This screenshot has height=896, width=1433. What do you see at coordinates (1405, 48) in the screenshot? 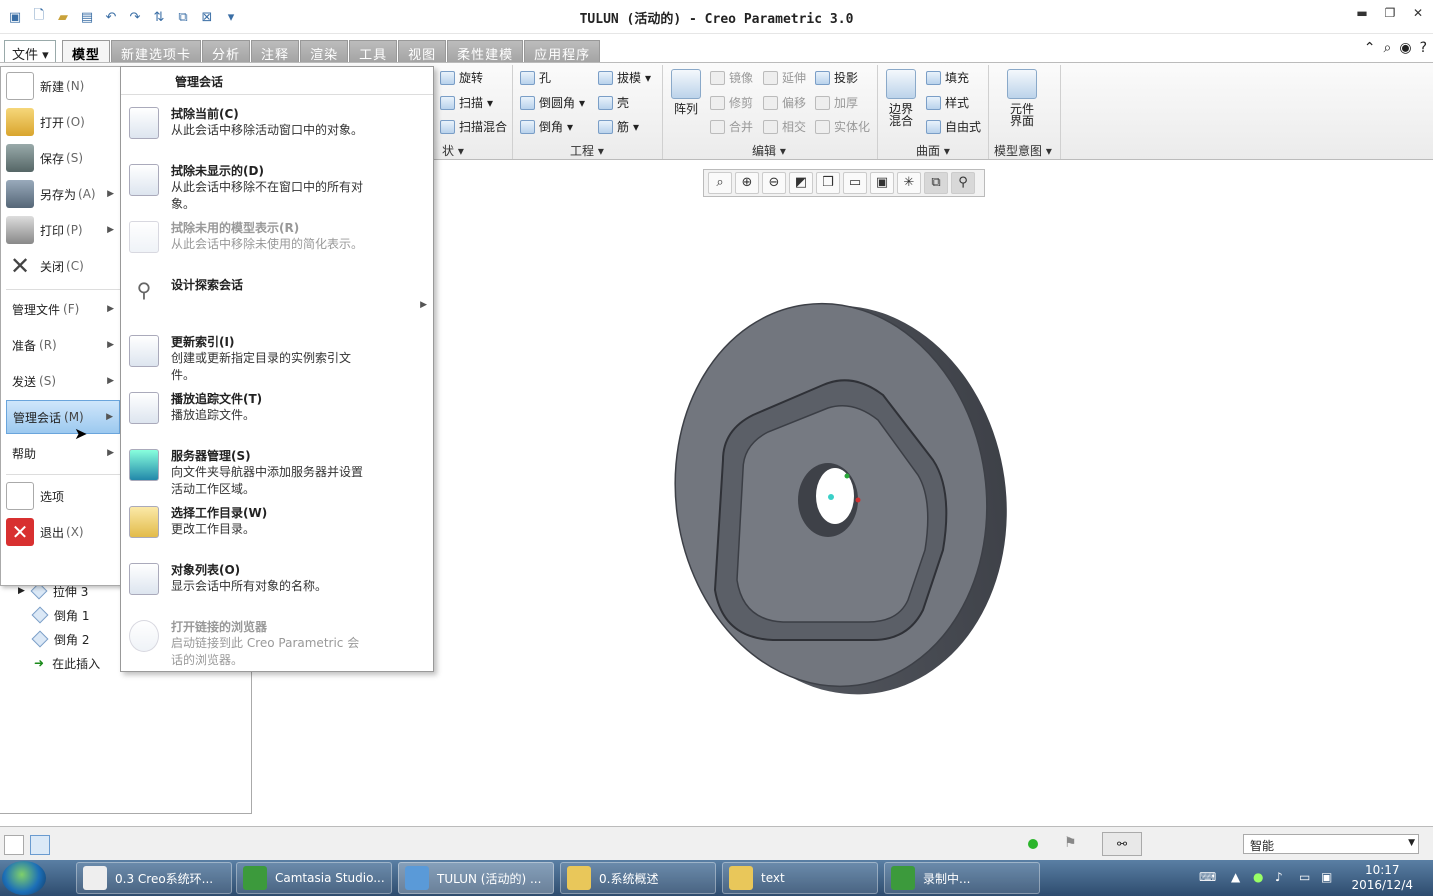
I see `community-icon: ◉` at bounding box center [1405, 48].